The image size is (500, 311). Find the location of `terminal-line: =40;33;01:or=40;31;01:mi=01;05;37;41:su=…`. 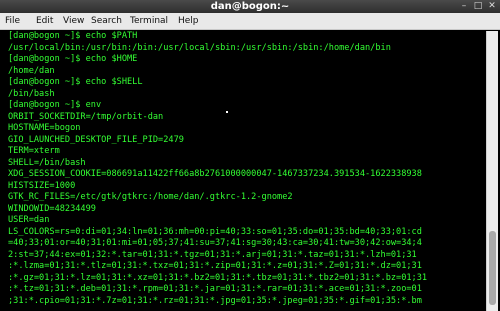

terminal-line: =40;33;01:or=40;31;01:mi=01;05;37;41:su=… is located at coordinates (215, 243).